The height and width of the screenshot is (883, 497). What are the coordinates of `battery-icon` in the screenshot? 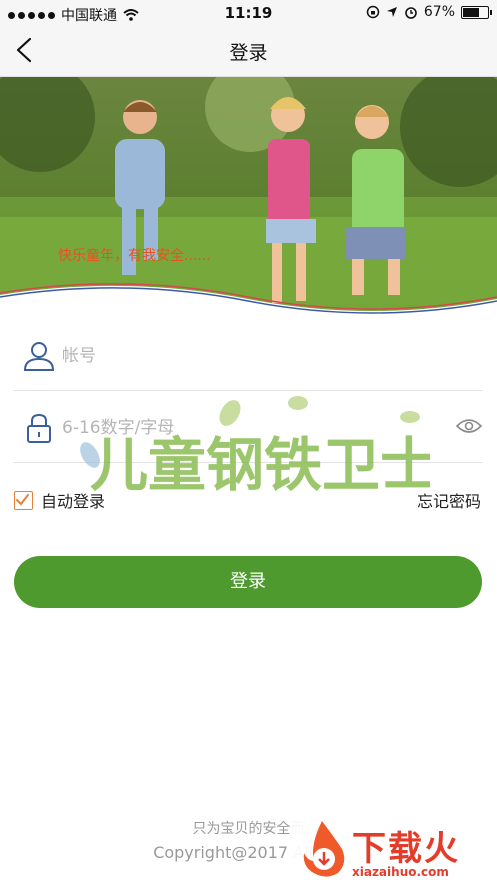 It's located at (476, 12).